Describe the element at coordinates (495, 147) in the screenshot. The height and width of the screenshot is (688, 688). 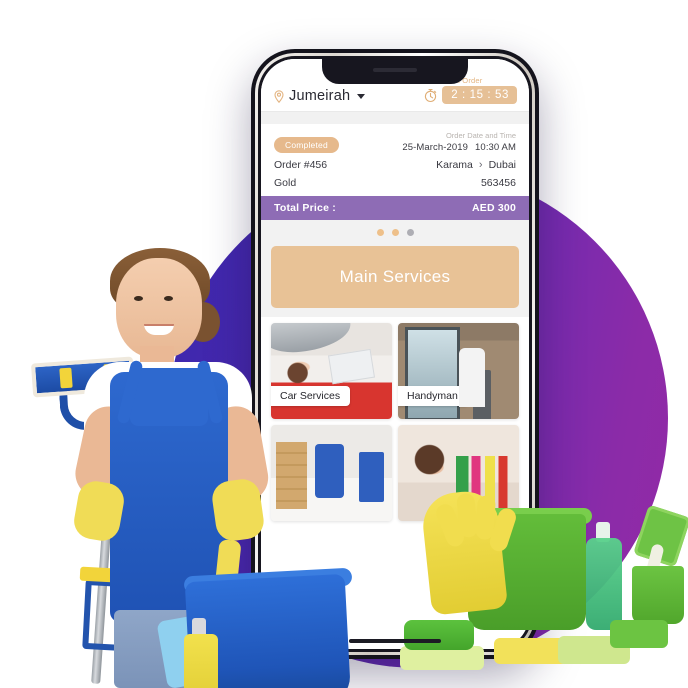
I see `order-time: 10:30 AM` at that location.